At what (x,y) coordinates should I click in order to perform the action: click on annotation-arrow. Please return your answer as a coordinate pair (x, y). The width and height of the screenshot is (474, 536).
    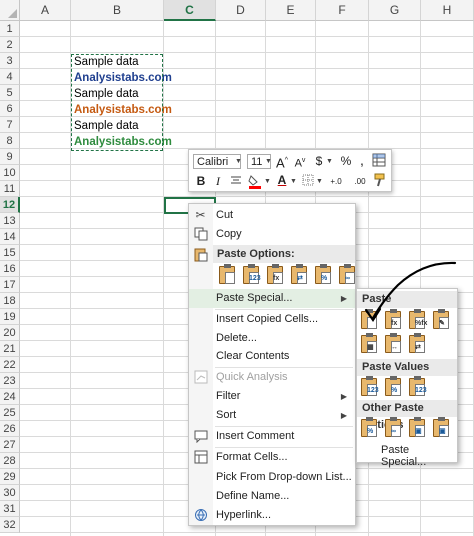
    Looking at the image, I should click on (410, 291).